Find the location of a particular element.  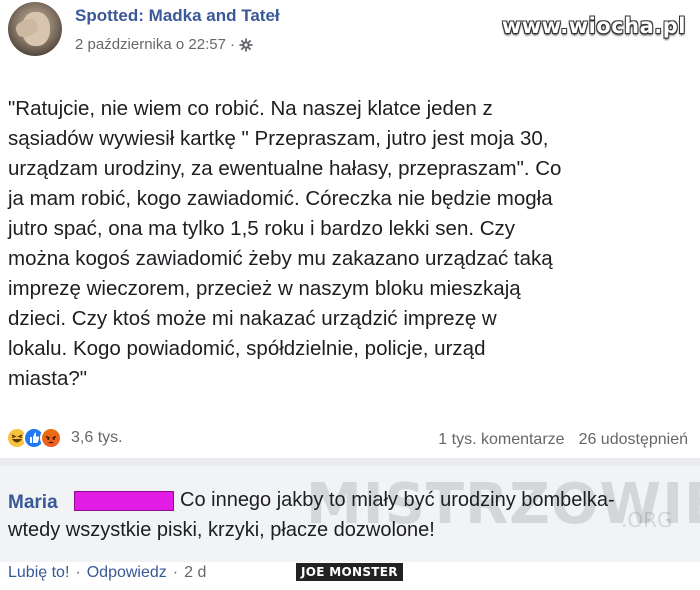

section-divider is located at coordinates (350, 462).